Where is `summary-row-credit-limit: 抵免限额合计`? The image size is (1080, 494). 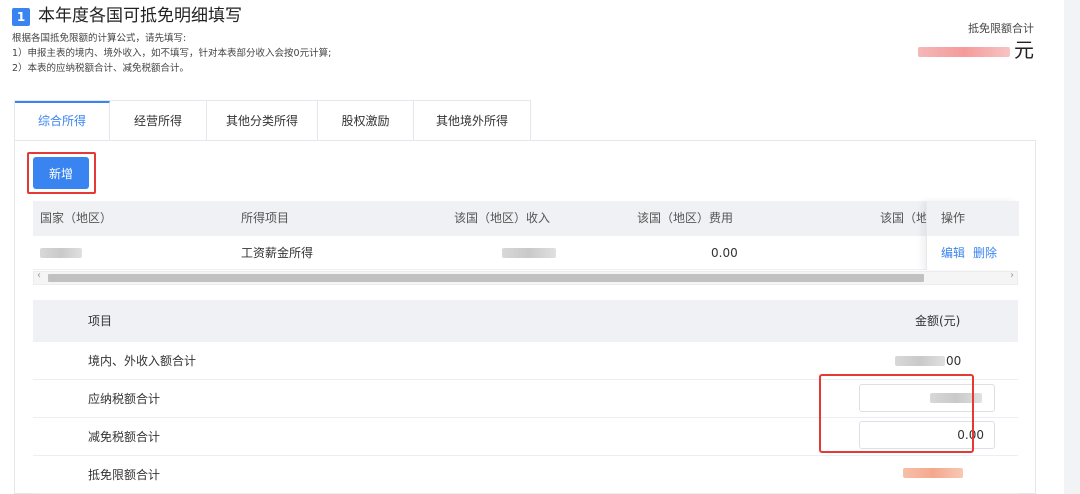 summary-row-credit-limit: 抵免限额合计 is located at coordinates (525, 475).